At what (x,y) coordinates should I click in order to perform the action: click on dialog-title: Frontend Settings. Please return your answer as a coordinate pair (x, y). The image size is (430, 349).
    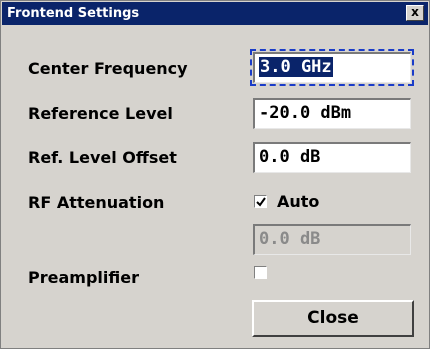
    Looking at the image, I should click on (73, 13).